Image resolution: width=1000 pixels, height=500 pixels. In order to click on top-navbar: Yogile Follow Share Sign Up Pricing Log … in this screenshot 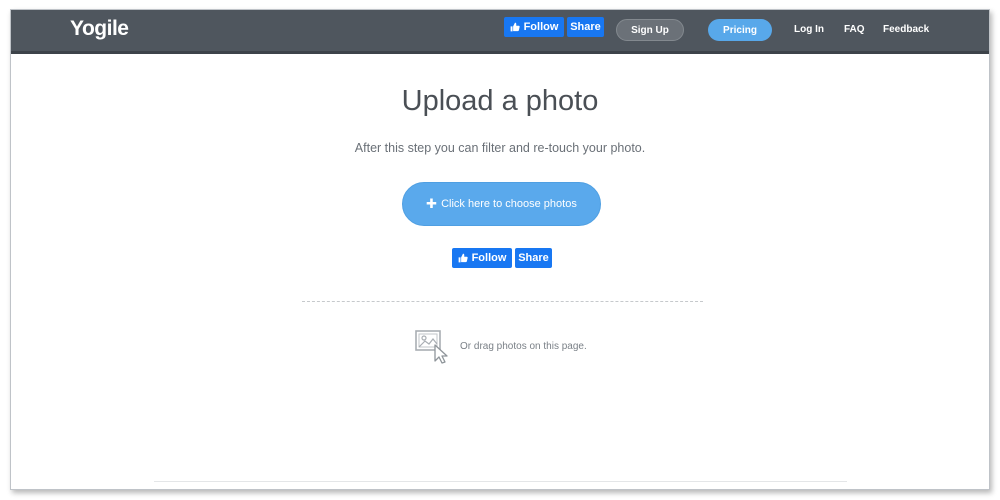, I will do `click(500, 32)`.